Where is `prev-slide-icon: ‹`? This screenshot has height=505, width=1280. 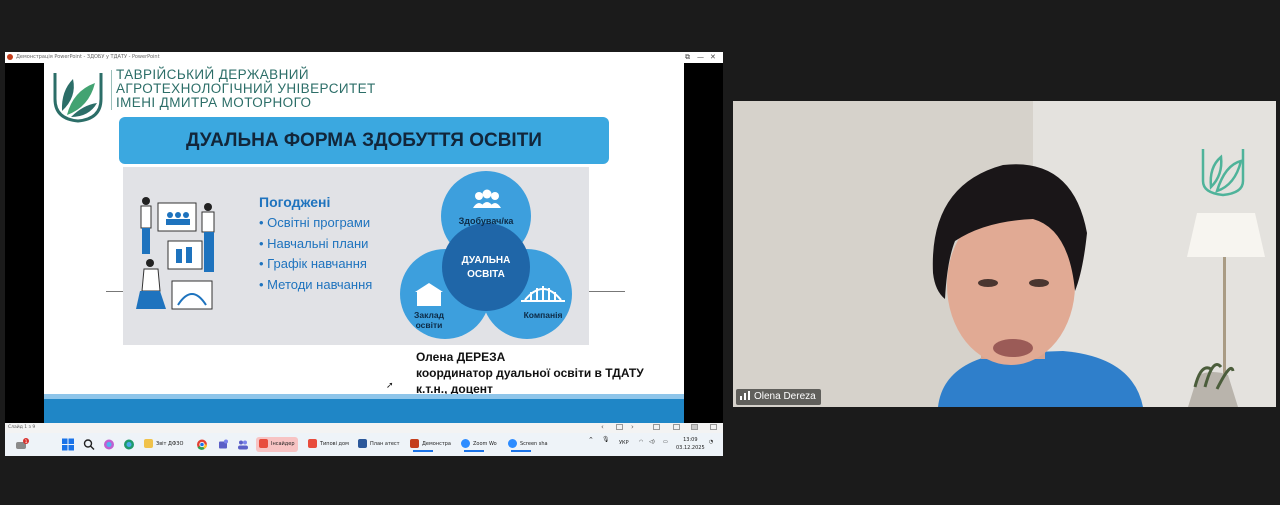 prev-slide-icon: ‹ is located at coordinates (604, 427).